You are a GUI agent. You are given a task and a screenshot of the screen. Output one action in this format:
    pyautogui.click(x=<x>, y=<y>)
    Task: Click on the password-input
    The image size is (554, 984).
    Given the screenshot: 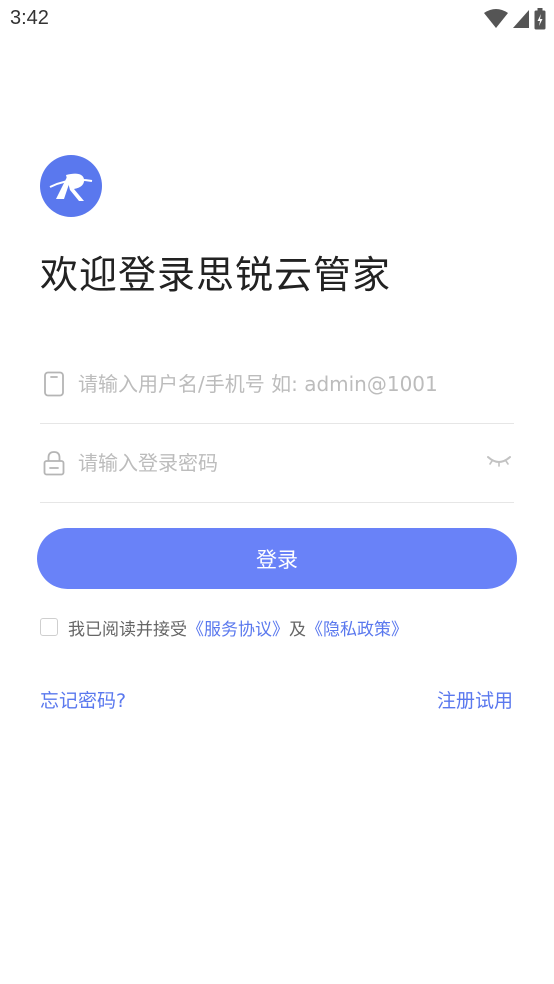 What is the action you would take?
    pyautogui.click(x=283, y=463)
    